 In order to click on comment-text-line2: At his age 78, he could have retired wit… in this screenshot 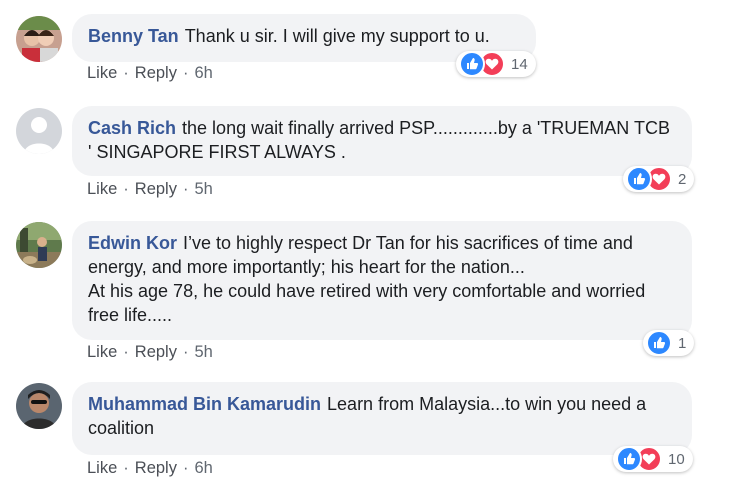, I will do `click(367, 303)`.